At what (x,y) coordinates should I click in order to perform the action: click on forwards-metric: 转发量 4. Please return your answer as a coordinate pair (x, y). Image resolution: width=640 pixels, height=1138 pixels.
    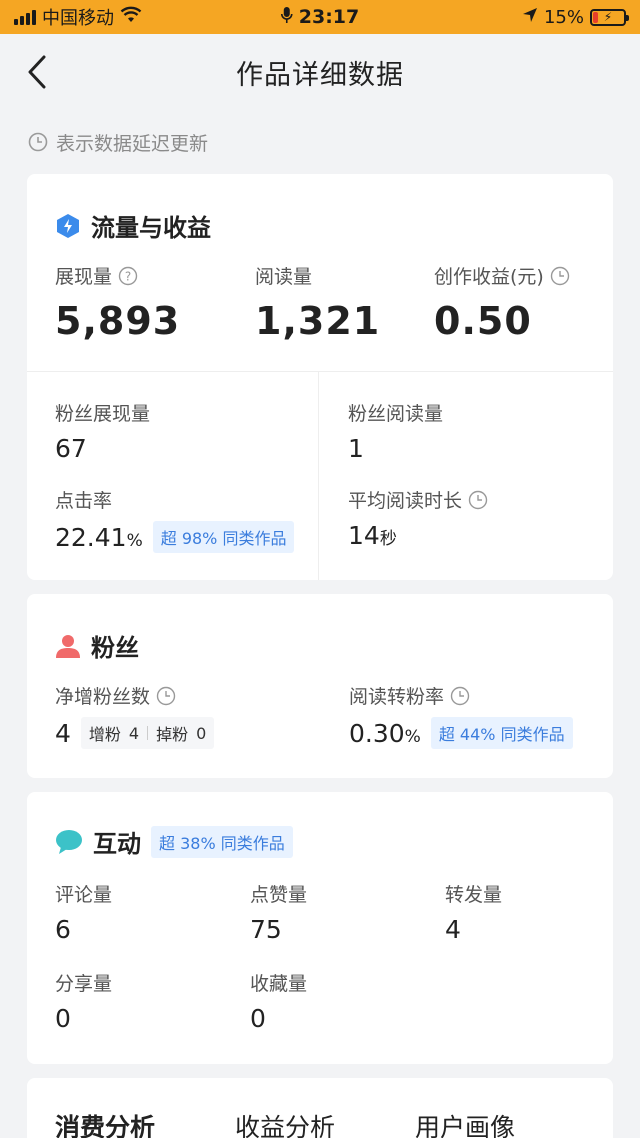
    Looking at the image, I should click on (474, 914).